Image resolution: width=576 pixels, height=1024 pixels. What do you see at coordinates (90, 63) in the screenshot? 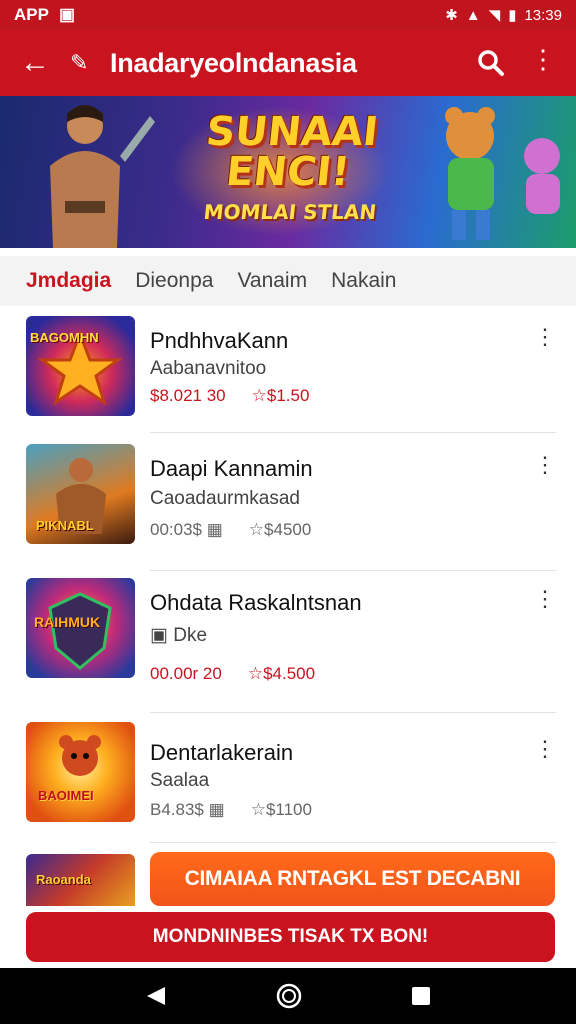
I see `edit-icon: ✎` at bounding box center [90, 63].